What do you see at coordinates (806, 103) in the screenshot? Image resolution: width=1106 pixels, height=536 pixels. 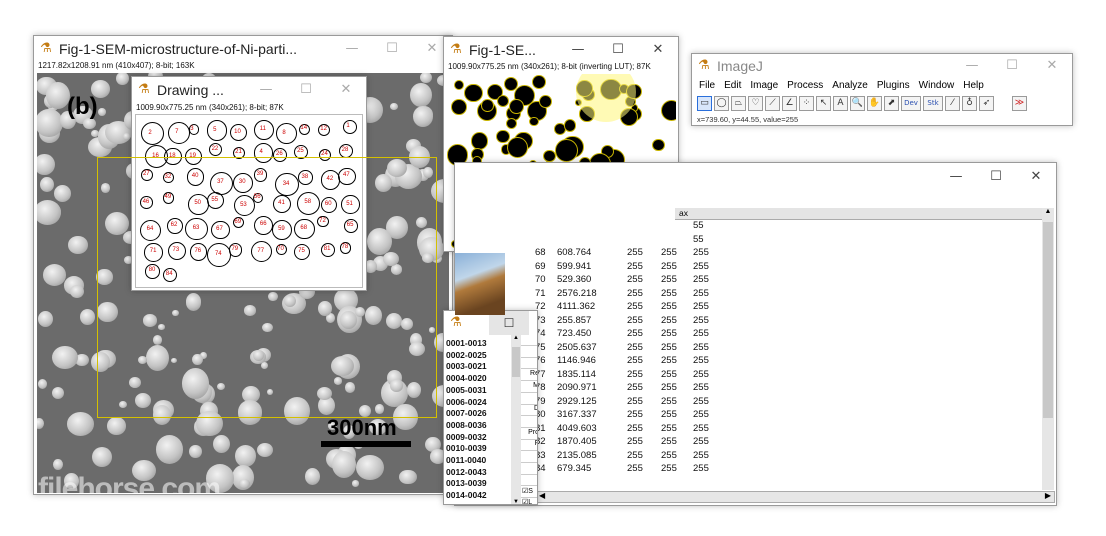 I see `point-tool-icon: ⁘` at bounding box center [806, 103].